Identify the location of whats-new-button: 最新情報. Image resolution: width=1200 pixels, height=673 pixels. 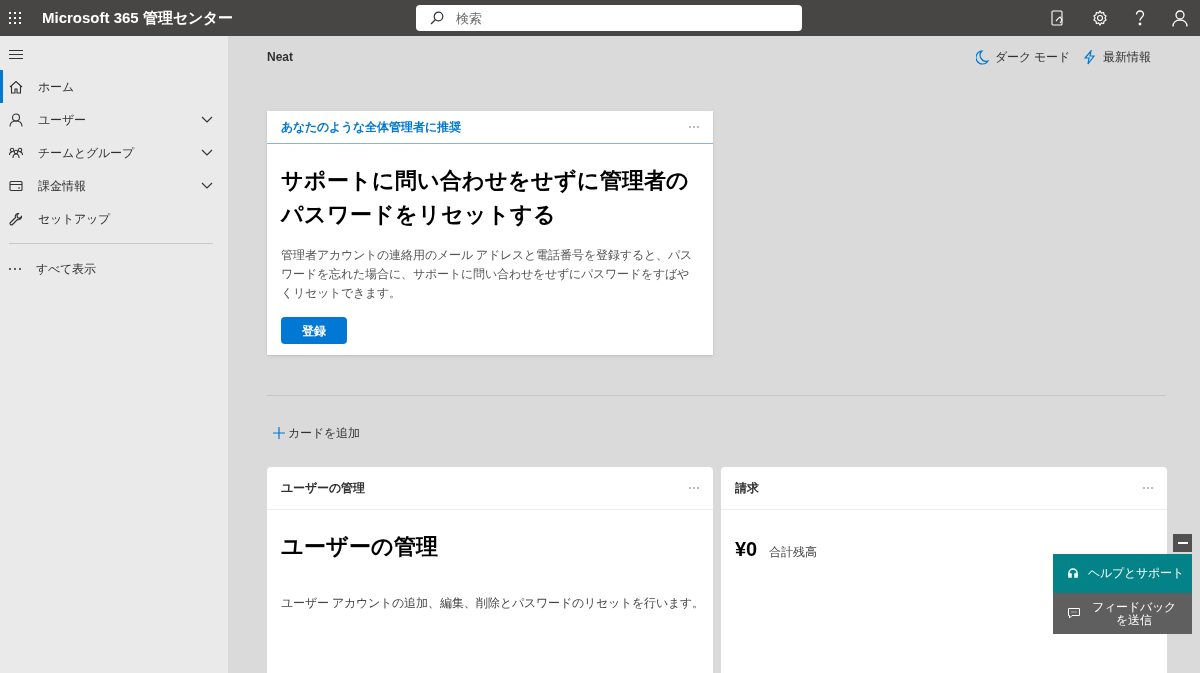
(1117, 57).